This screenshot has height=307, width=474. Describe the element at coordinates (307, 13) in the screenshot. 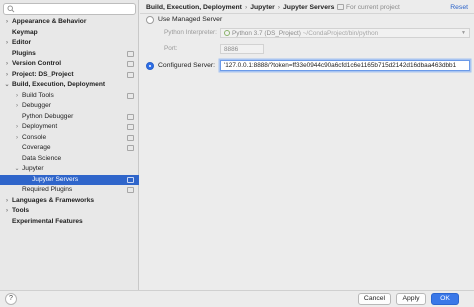

I see `header-divider` at that location.